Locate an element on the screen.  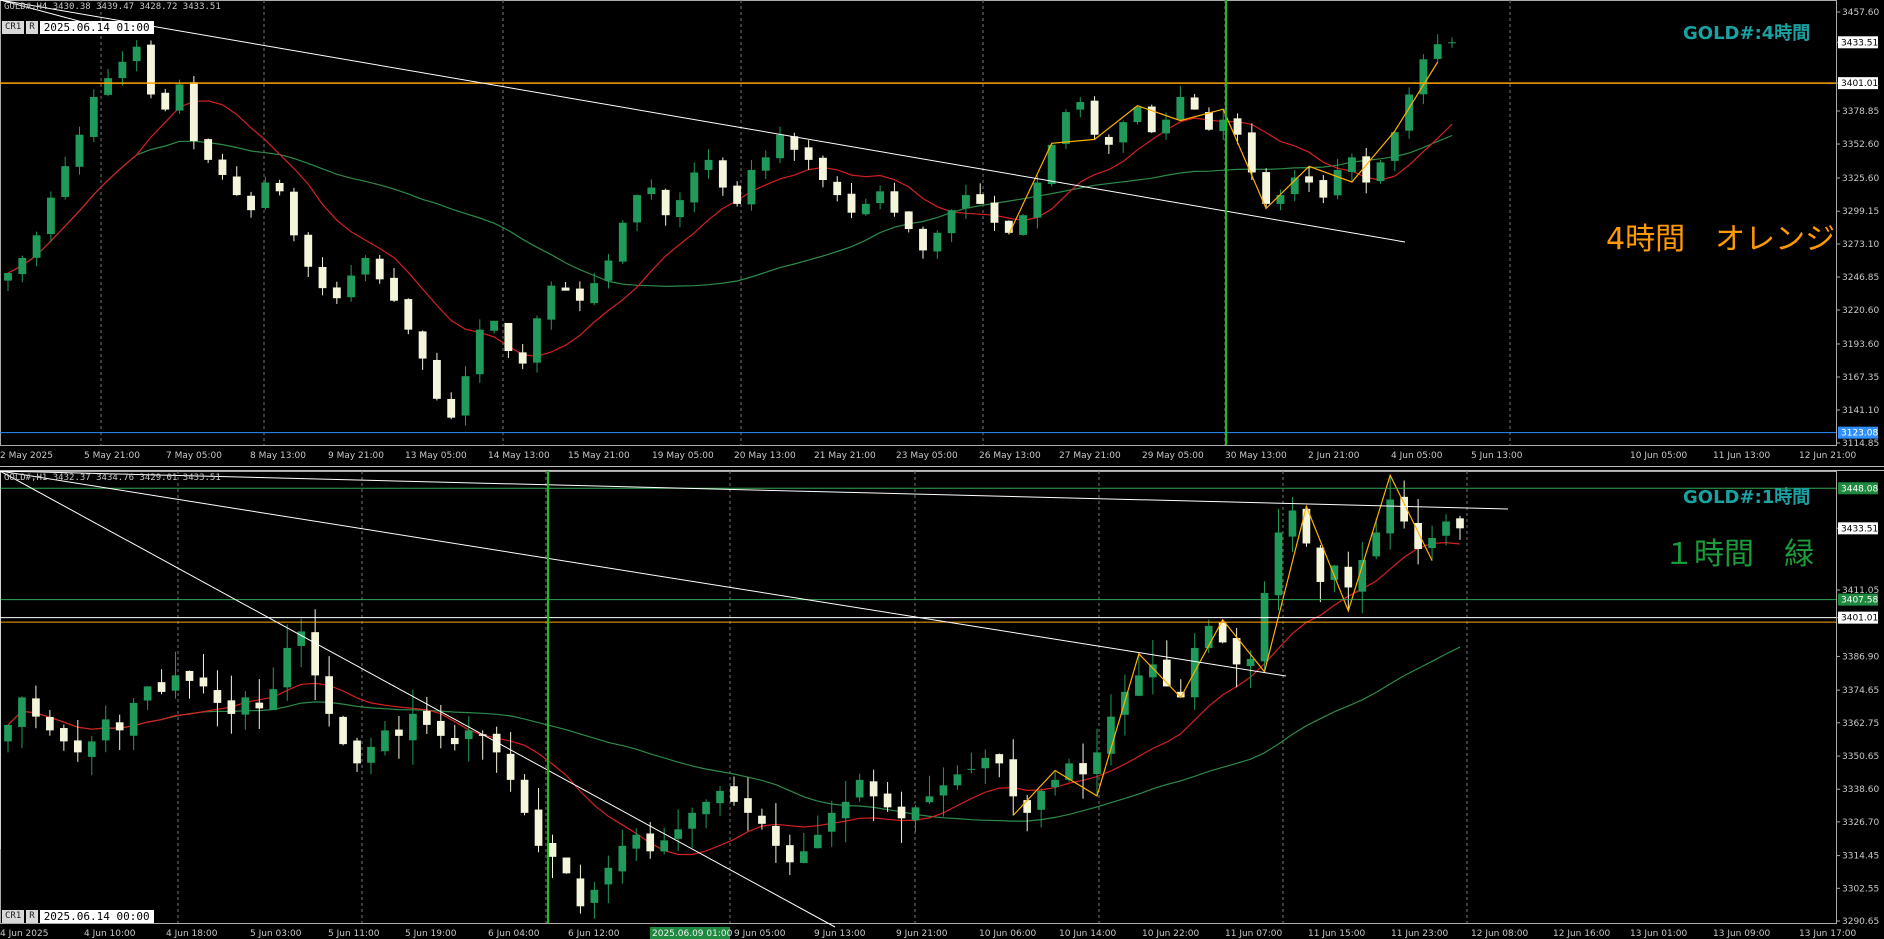
y-tick-label: 3273.10 is located at coordinates (1860, 245).